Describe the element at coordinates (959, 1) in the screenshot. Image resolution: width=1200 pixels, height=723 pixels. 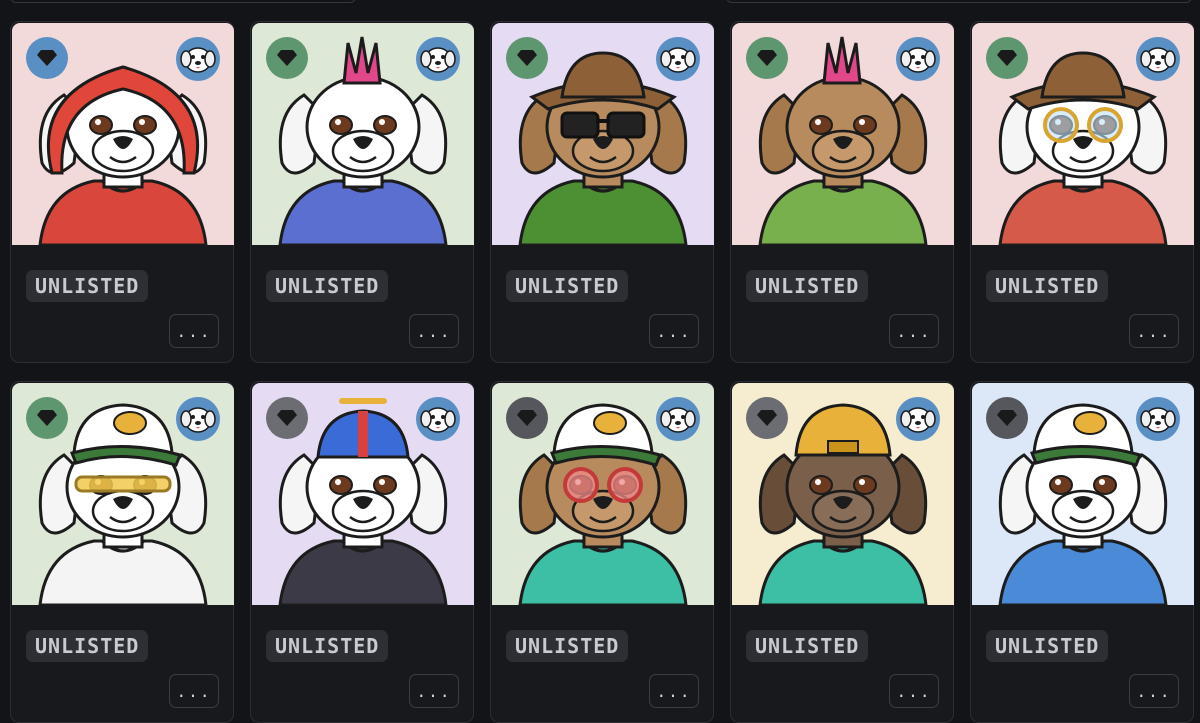
I see `sort-field` at that location.